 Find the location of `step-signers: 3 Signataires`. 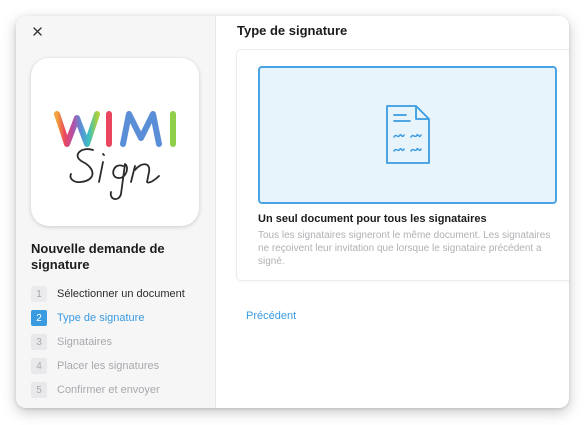

step-signers: 3 Signataires is located at coordinates (121, 342).